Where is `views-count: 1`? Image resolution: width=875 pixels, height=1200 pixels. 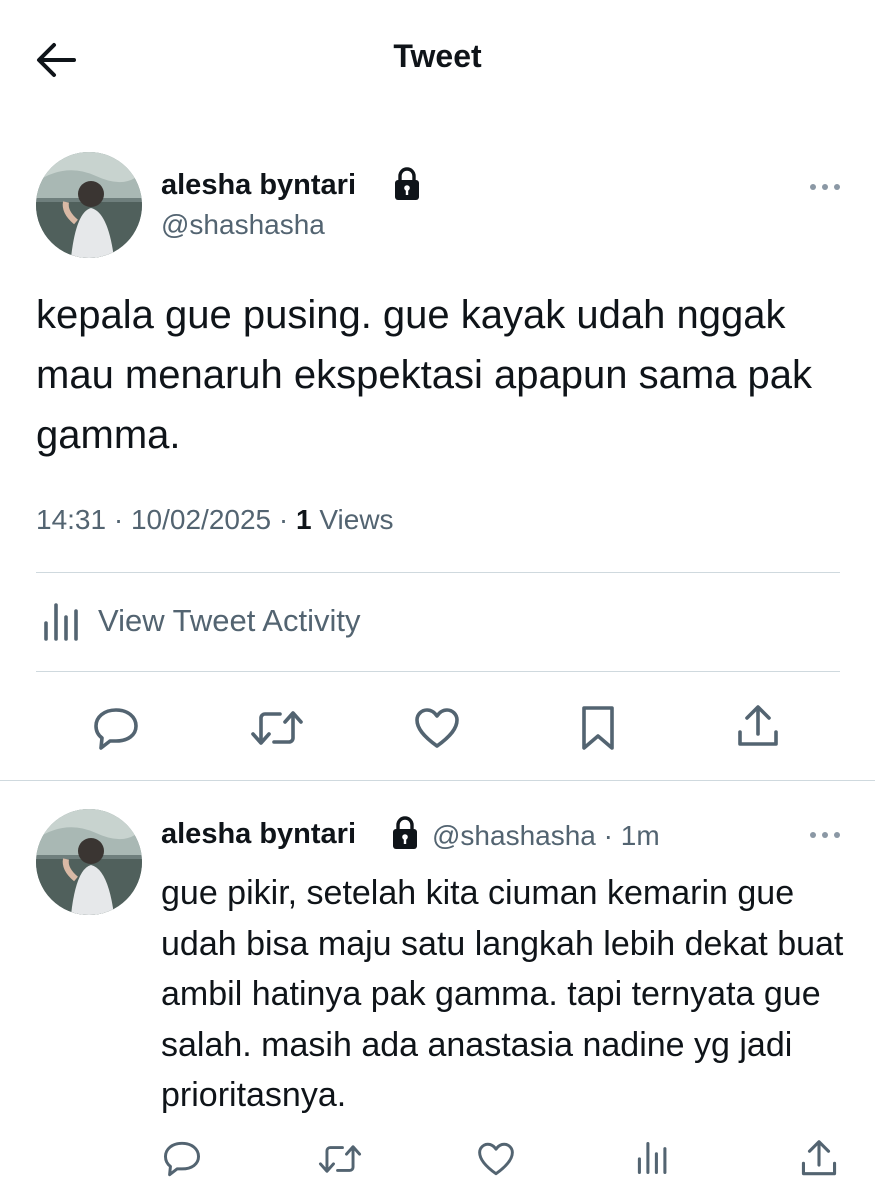 views-count: 1 is located at coordinates (304, 519).